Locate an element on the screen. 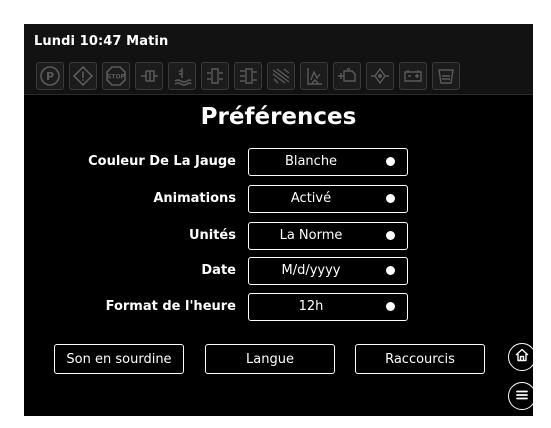 The width and height of the screenshot is (551, 428). setting-label: Date is located at coordinates (218, 270).